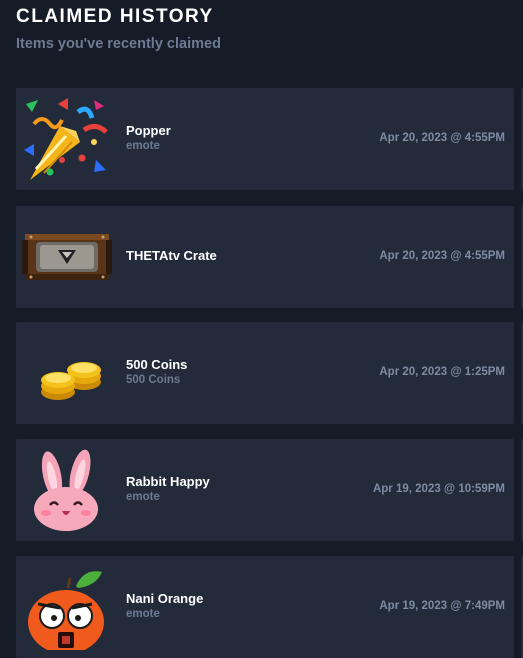  What do you see at coordinates (157, 364) in the screenshot?
I see `item-name: 500 Coins` at bounding box center [157, 364].